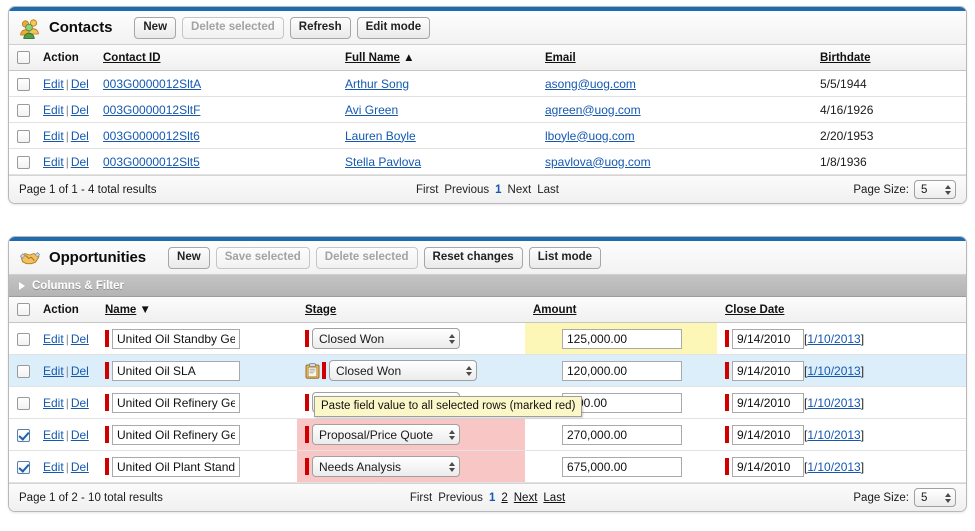  I want to click on new-button: New, so click(189, 257).